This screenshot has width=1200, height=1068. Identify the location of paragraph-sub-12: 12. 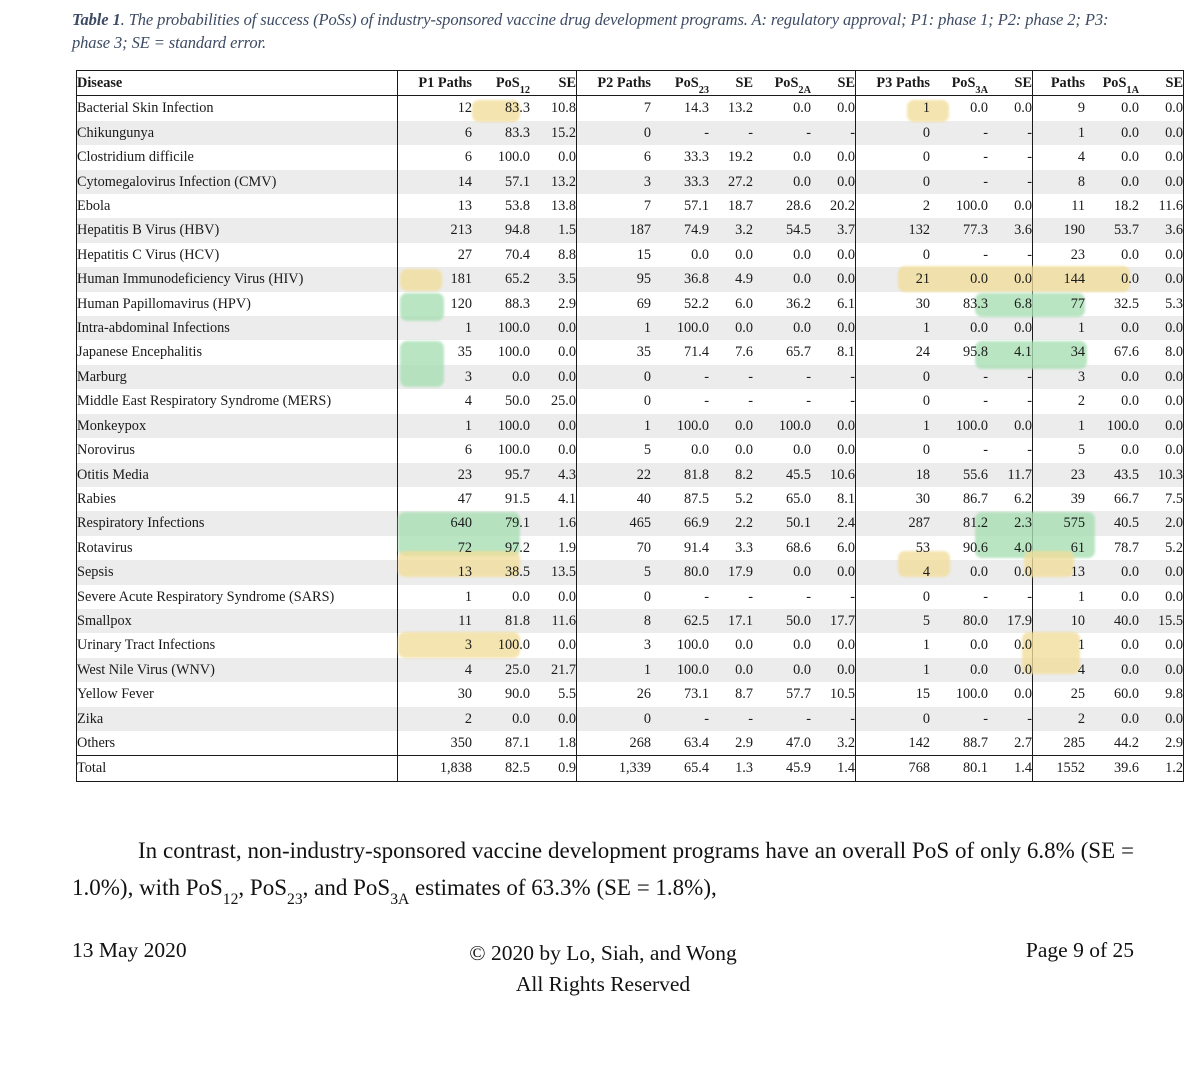
(230, 900).